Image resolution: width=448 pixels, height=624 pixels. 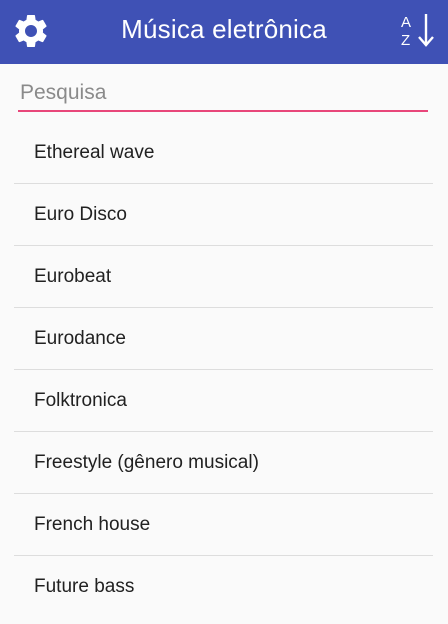 What do you see at coordinates (223, 401) in the screenshot?
I see `list-item: Folktronica` at bounding box center [223, 401].